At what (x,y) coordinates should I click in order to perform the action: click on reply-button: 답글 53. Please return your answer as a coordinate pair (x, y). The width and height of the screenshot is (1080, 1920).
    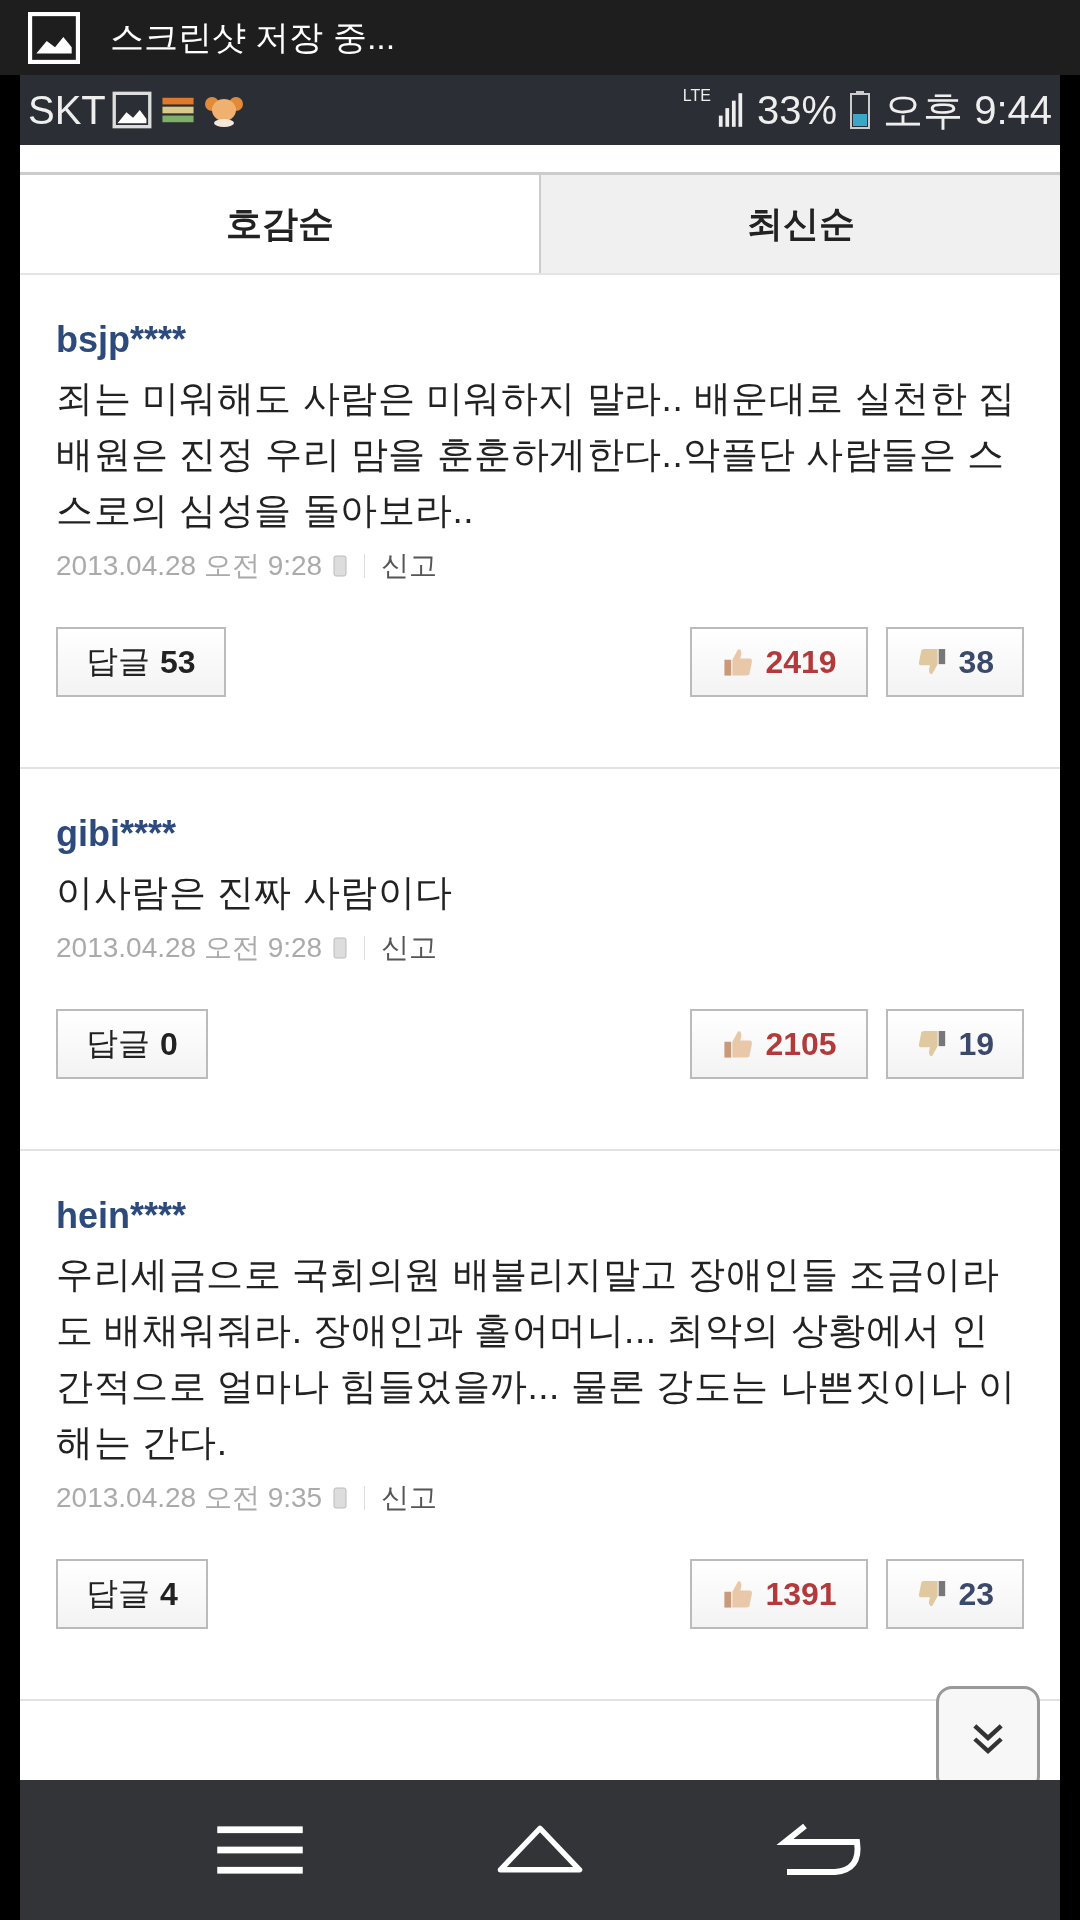
    Looking at the image, I should click on (141, 662).